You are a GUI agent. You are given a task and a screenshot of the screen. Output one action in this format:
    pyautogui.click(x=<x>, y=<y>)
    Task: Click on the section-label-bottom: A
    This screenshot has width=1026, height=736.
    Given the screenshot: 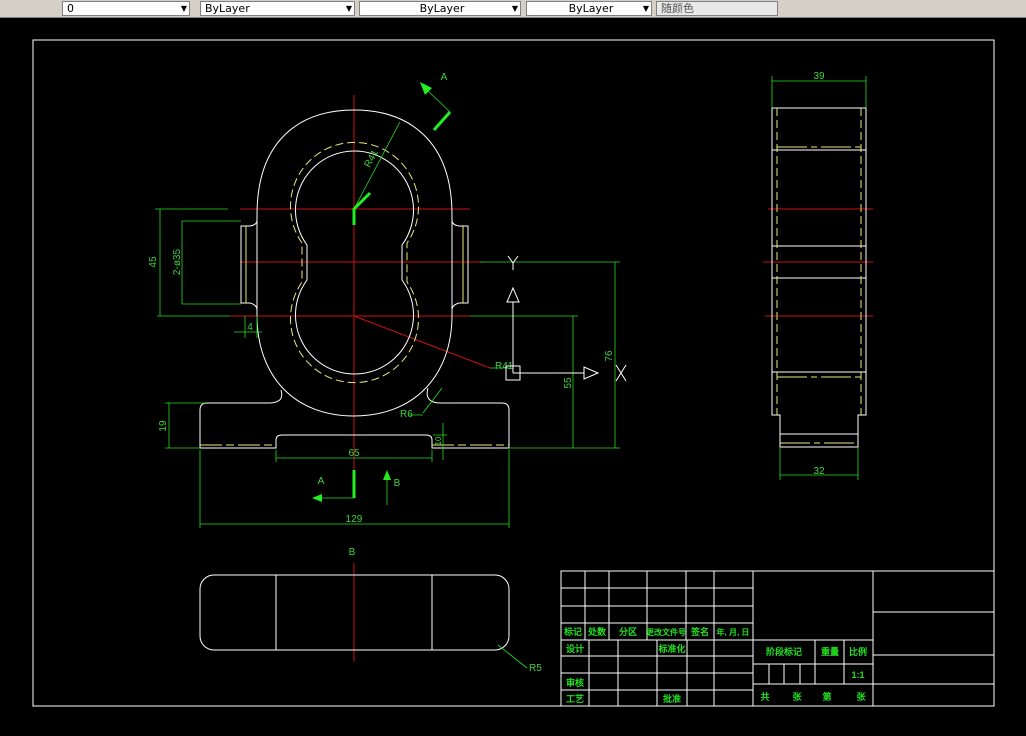 What is the action you would take?
    pyautogui.click(x=321, y=481)
    